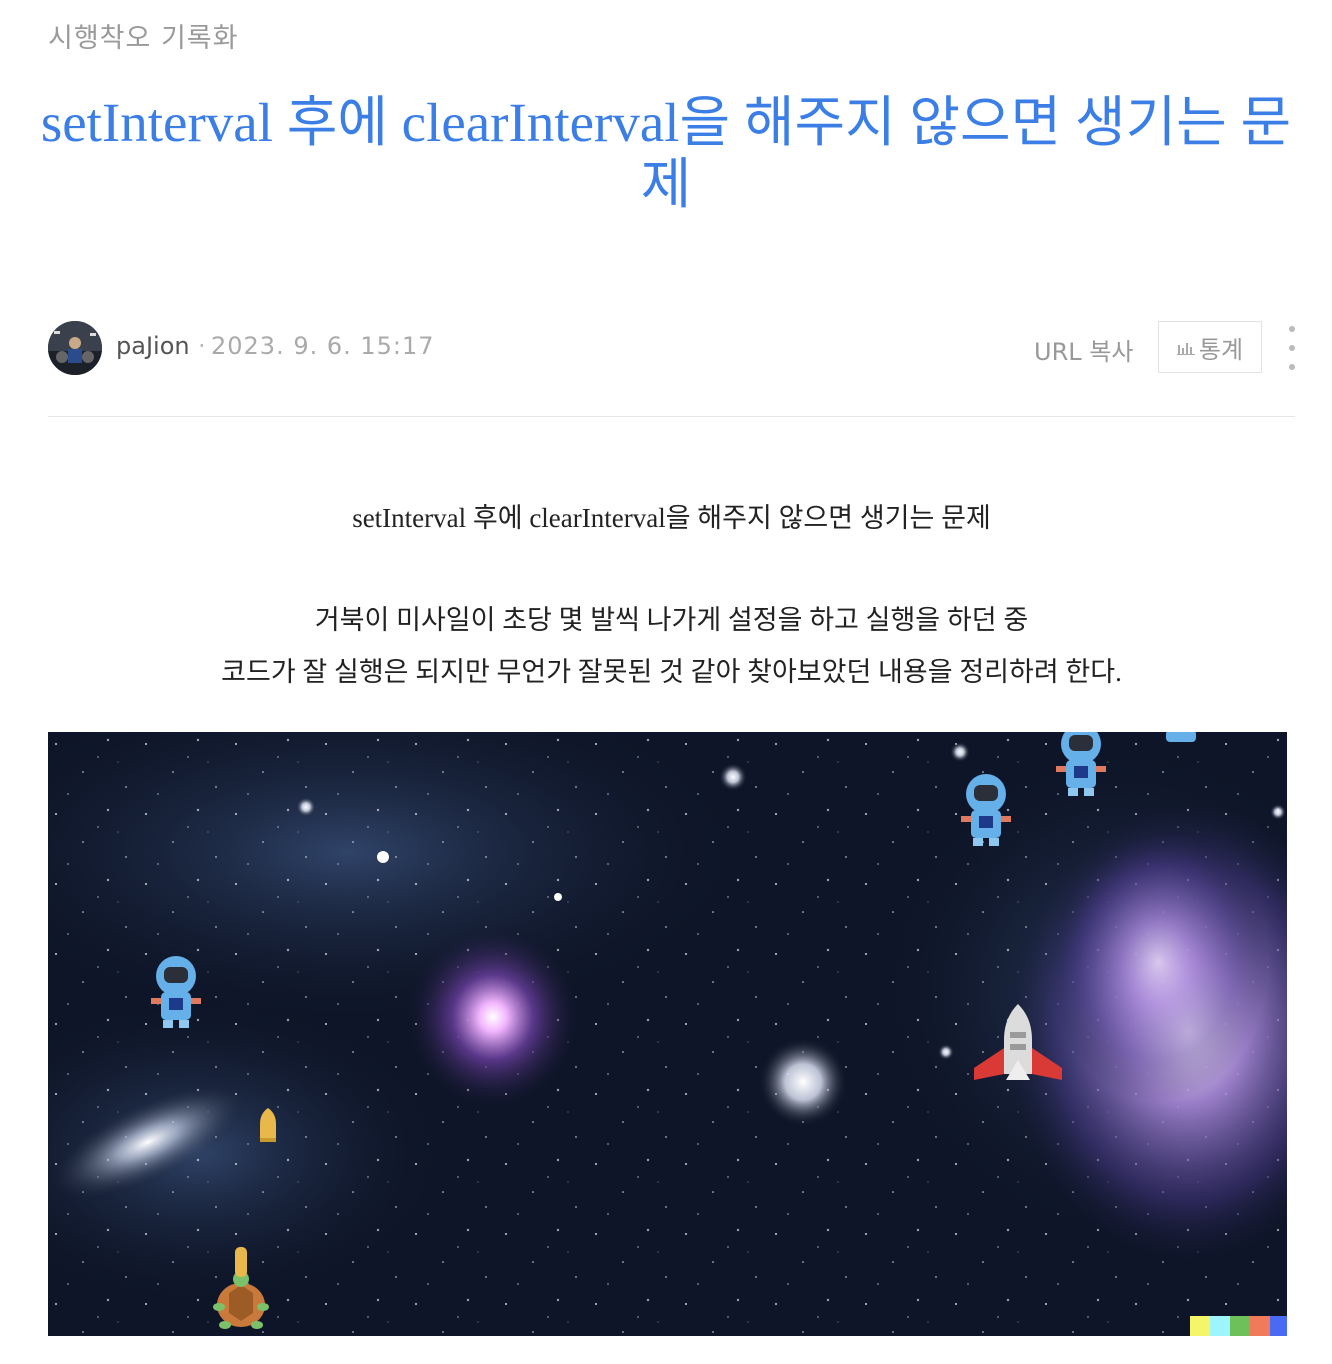 The image size is (1332, 1364). What do you see at coordinates (1083, 349) in the screenshot?
I see `url-copy-button: URL 복사` at bounding box center [1083, 349].